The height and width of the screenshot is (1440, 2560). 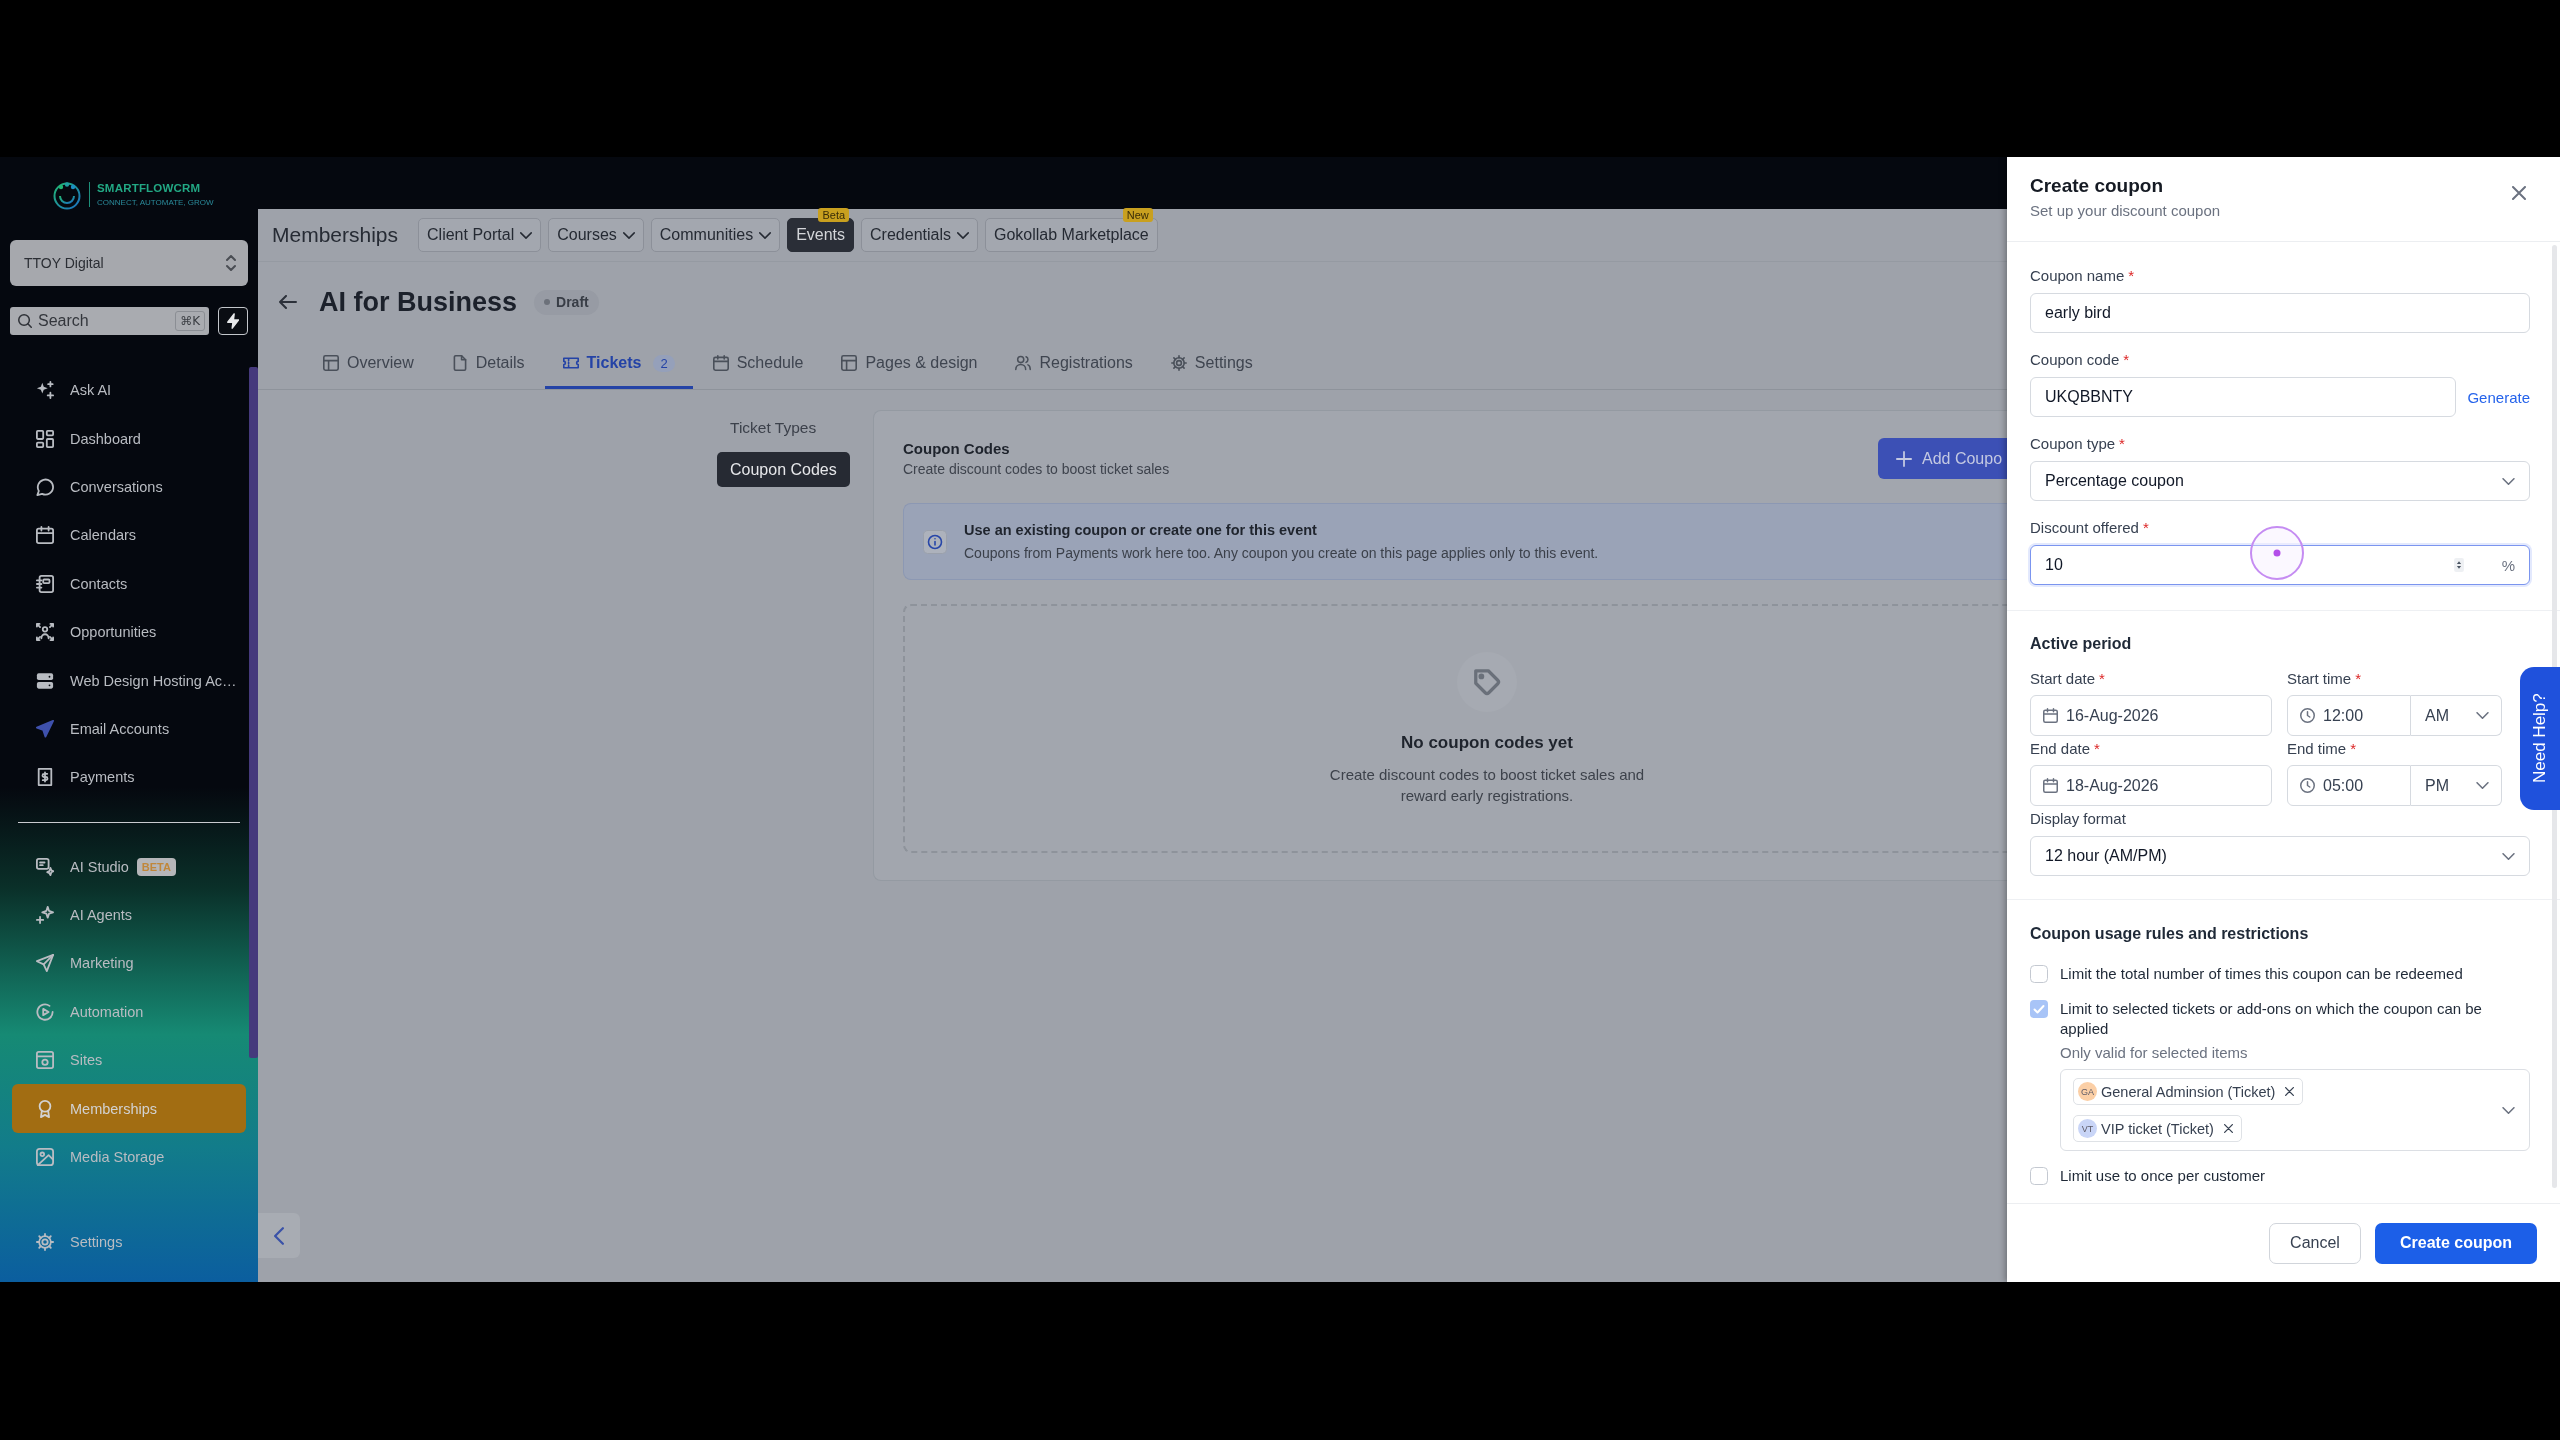 What do you see at coordinates (2456, 715) in the screenshot?
I see `select-field: AM` at bounding box center [2456, 715].